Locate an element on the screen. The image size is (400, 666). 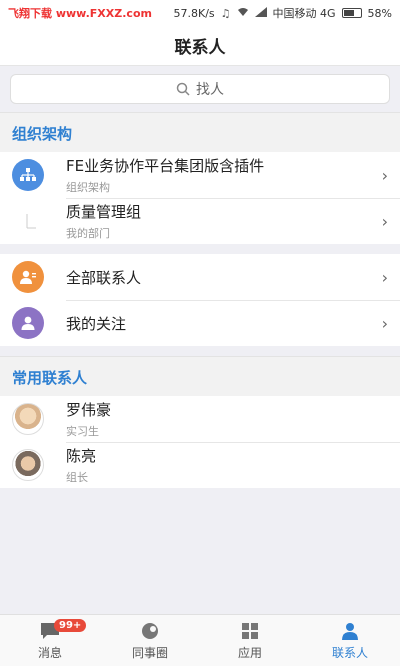
org-list: FE业务协作平台集团版含插件 组织架构 › 质量管理组 我的部门 › is located at coordinates (200, 198).